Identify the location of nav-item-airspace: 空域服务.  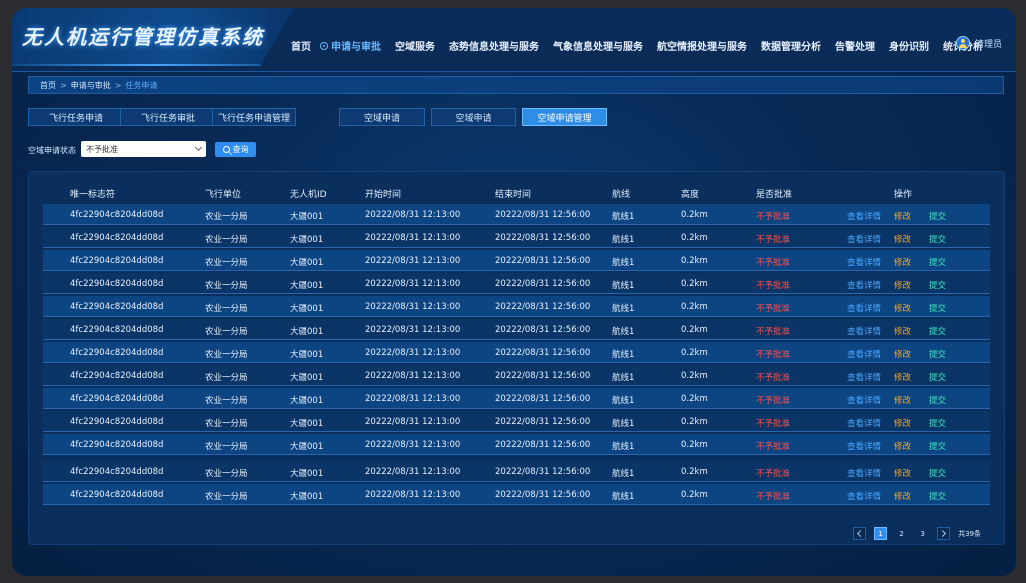
(415, 45).